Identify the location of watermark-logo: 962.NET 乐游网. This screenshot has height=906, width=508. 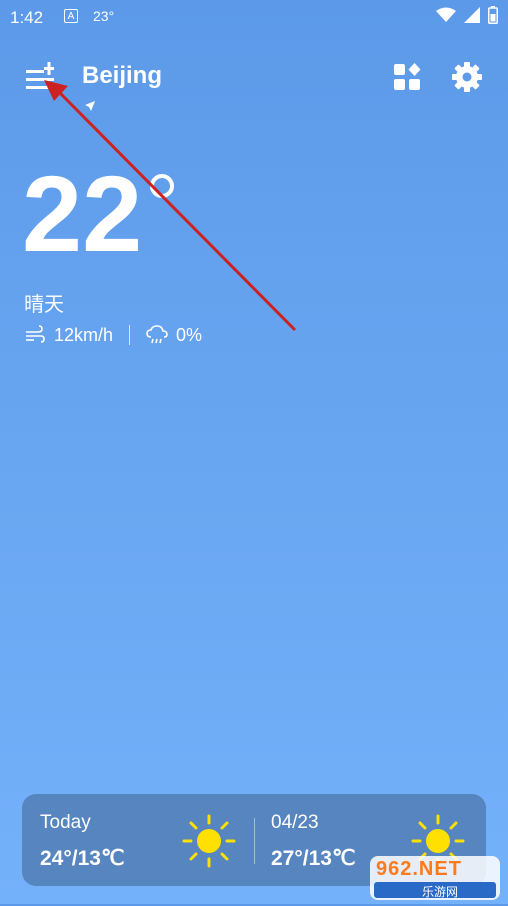
(435, 877).